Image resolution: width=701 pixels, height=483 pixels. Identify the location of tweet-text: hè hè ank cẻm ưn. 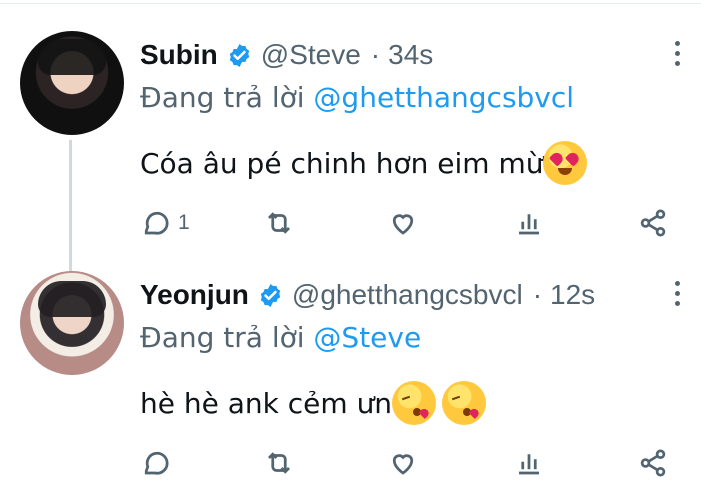
(266, 403).